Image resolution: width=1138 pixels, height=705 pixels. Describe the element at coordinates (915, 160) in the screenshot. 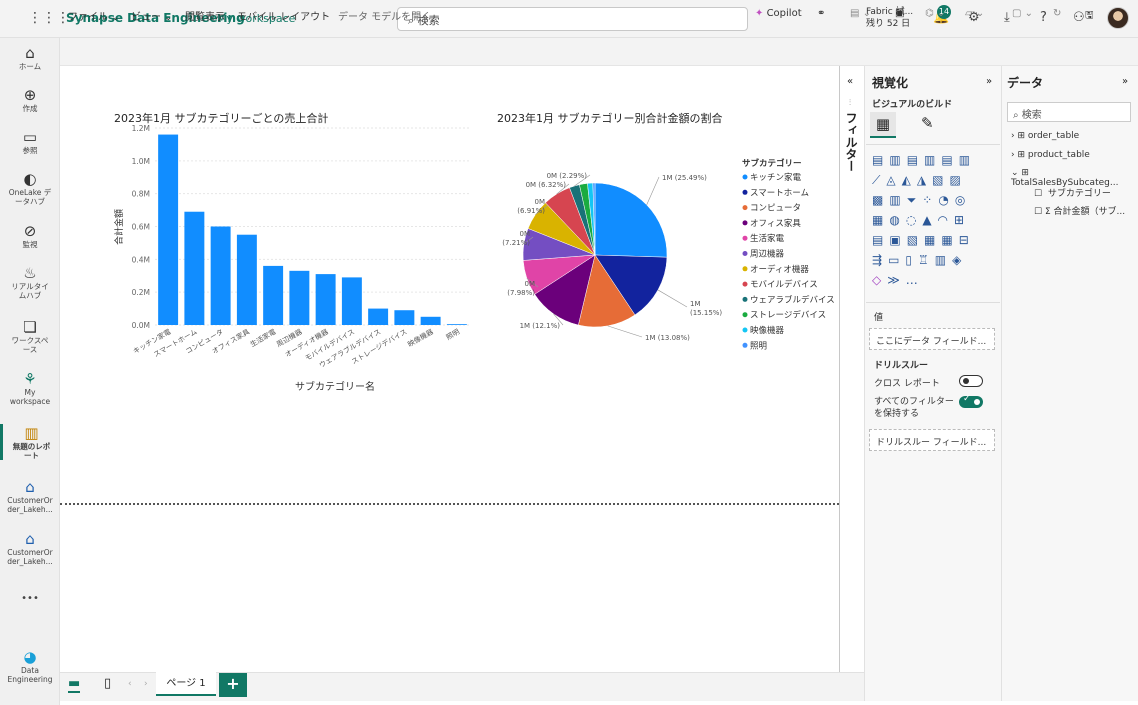

I see `clustered-bar-icon: ▤` at that location.